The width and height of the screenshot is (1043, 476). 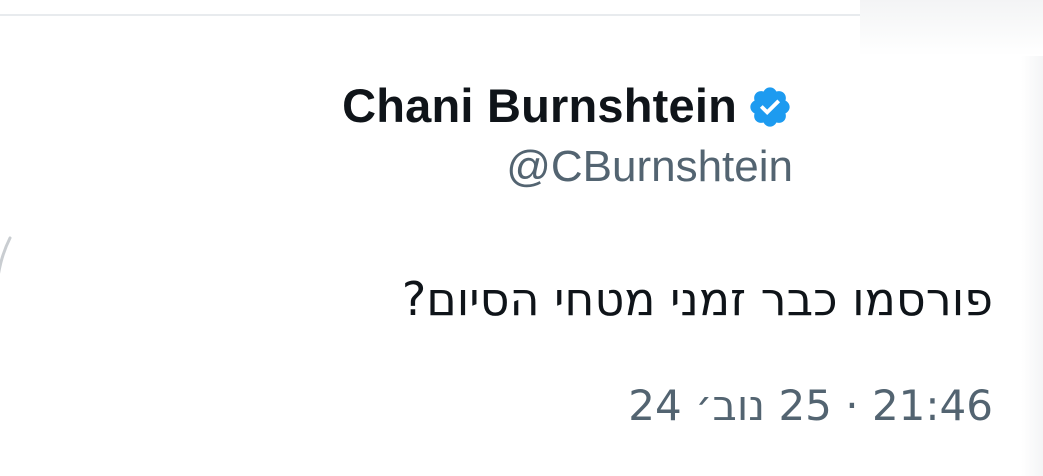 I want to click on top-shadow, so click(x=951, y=28).